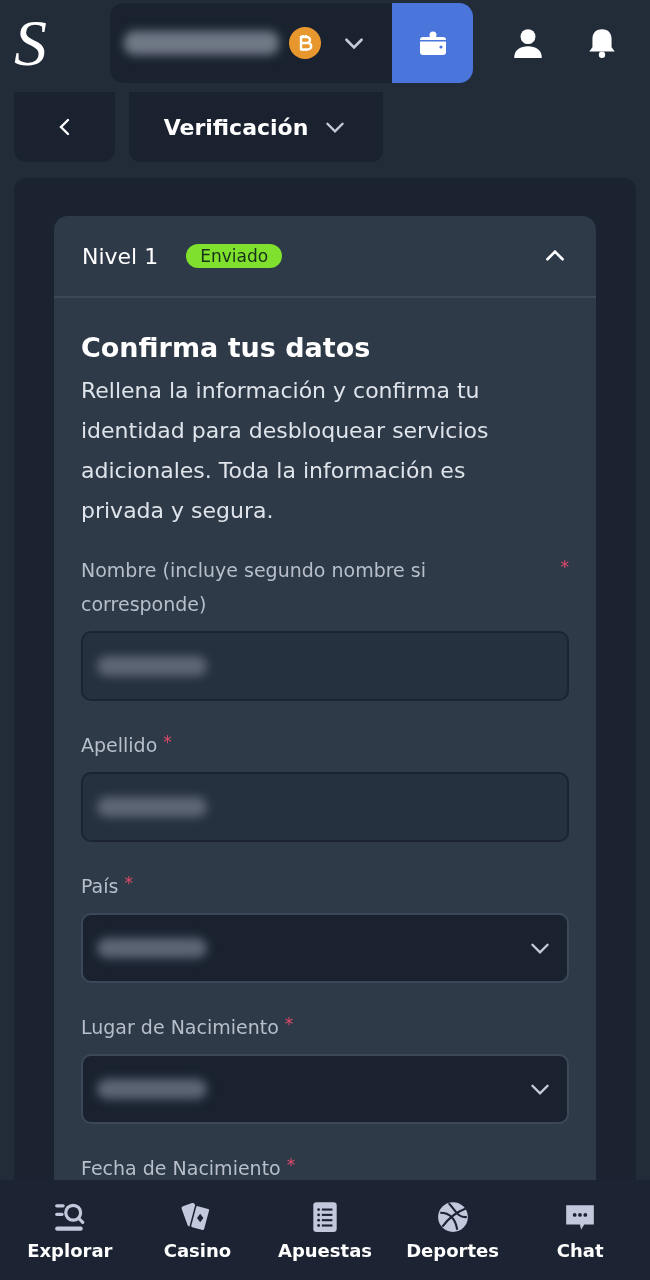 The height and width of the screenshot is (1280, 650). Describe the element at coordinates (120, 256) in the screenshot. I see `level-title: Nivel 1` at that location.